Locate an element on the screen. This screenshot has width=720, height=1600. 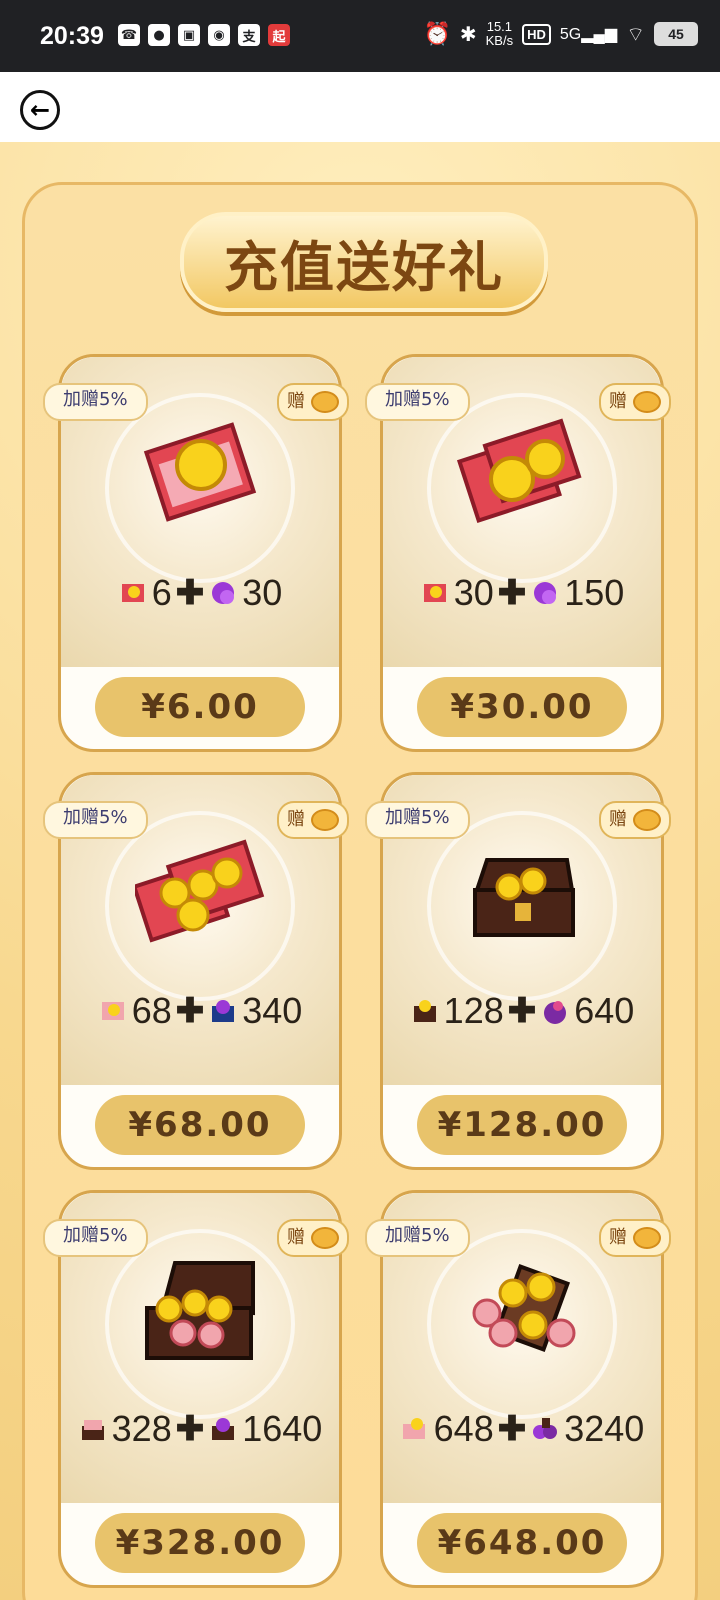
many-envelopes-icon is located at coordinates (200, 891).